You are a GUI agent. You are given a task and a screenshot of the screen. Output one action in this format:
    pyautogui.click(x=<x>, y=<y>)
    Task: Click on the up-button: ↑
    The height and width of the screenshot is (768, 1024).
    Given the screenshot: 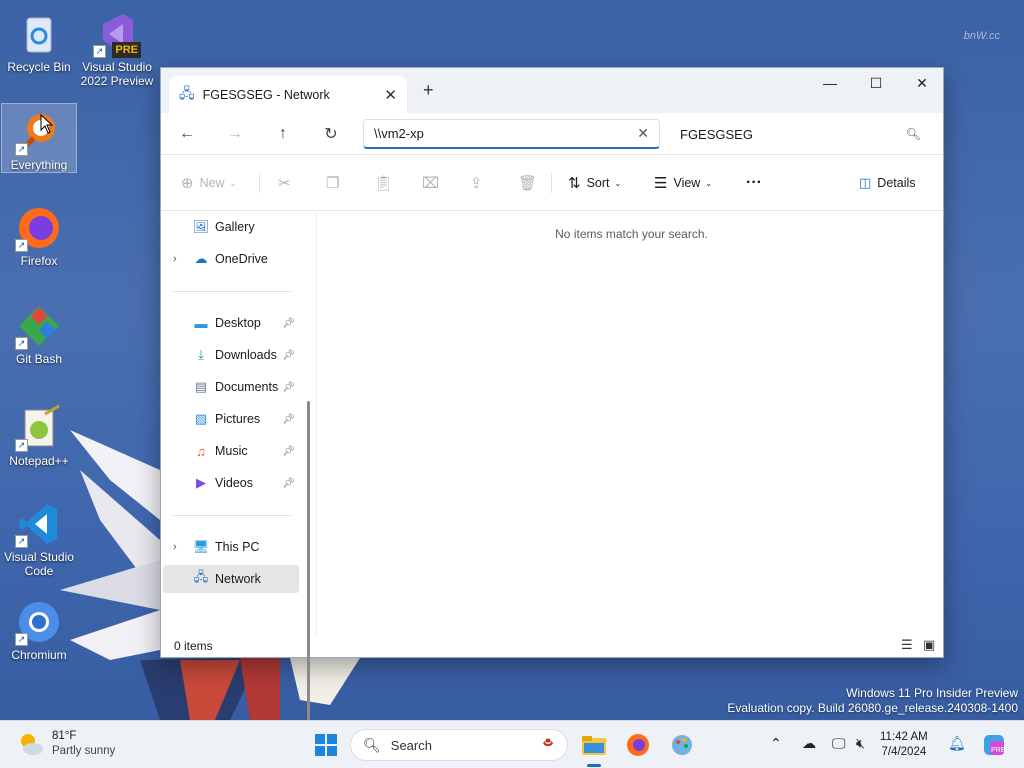 What is the action you would take?
    pyautogui.click(x=283, y=134)
    